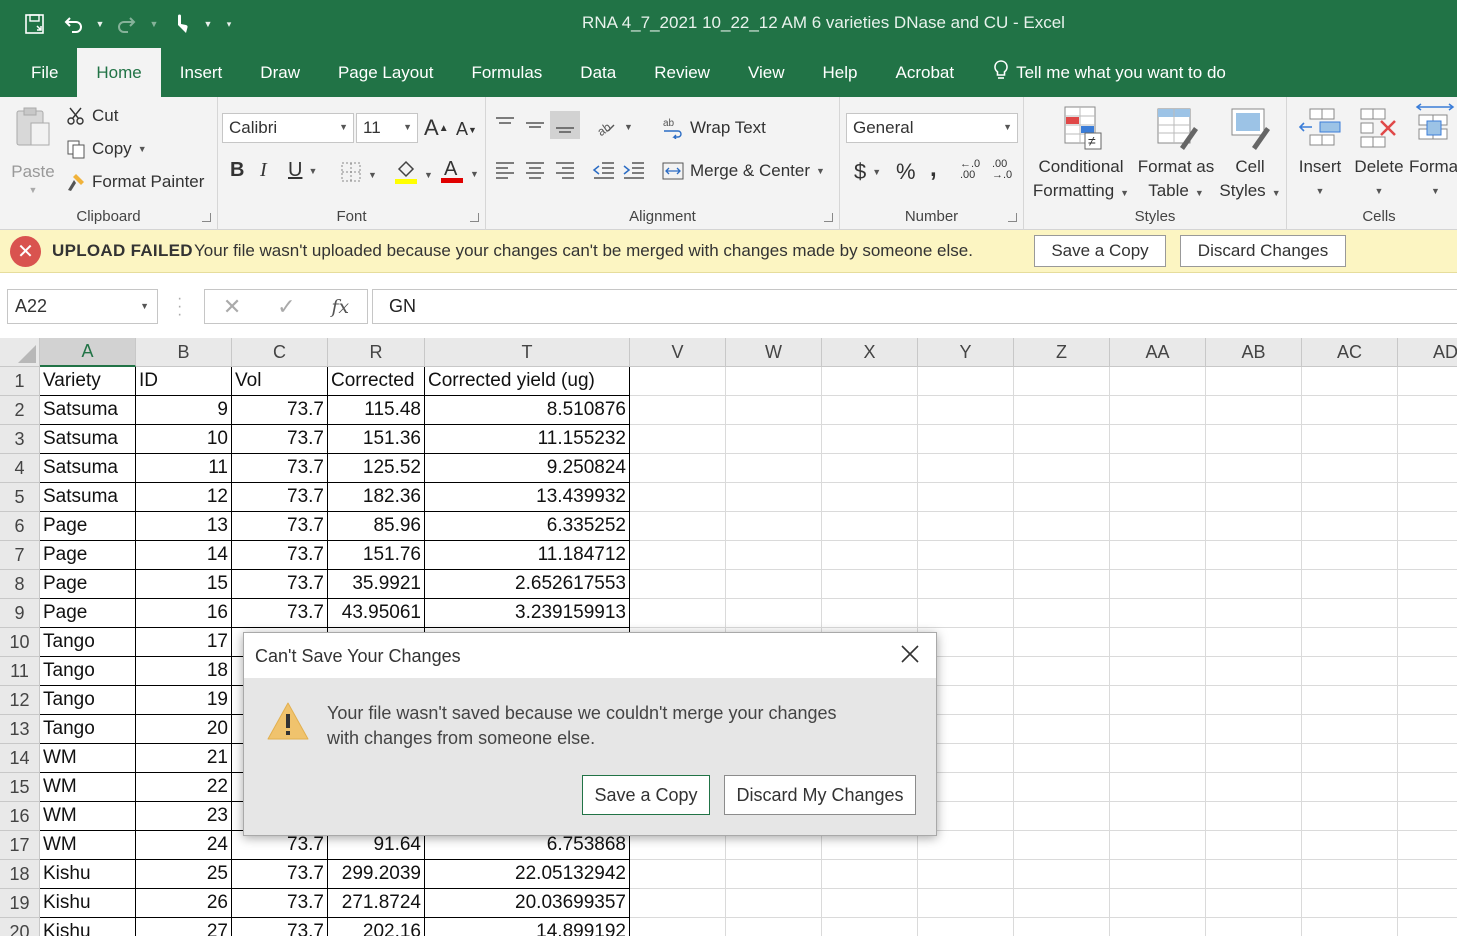 Image resolution: width=1457 pixels, height=936 pixels. What do you see at coordinates (376, 927) in the screenshot?
I see `cell: 202.16` at bounding box center [376, 927].